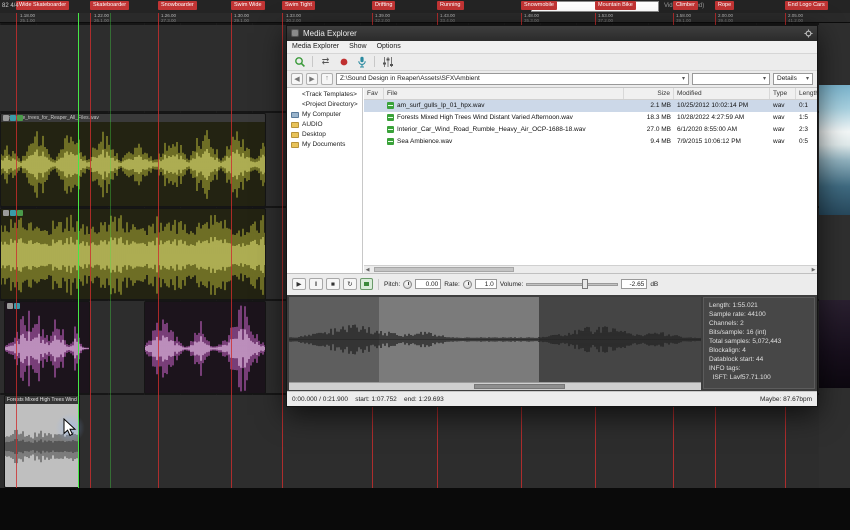  I want to click on volume-slider, so click(572, 284).